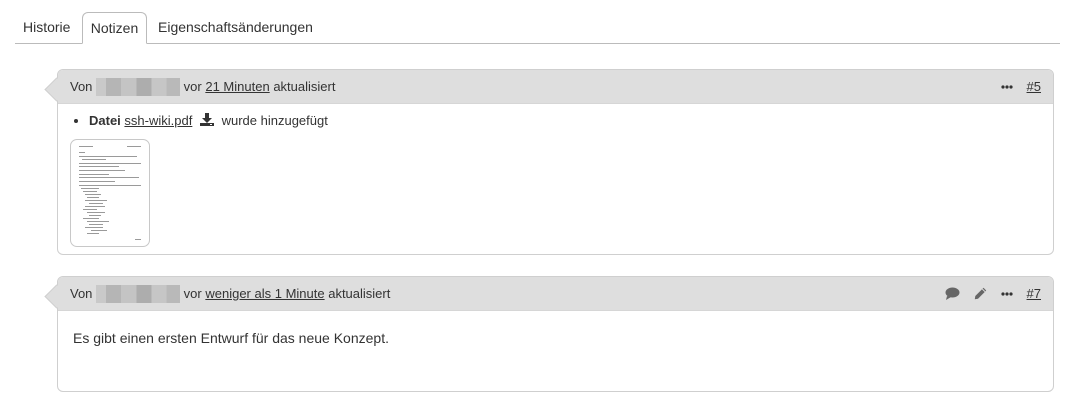 Image resolution: width=1072 pixels, height=410 pixels. I want to click on detail-suffix: wurde hinzugefügt, so click(274, 120).